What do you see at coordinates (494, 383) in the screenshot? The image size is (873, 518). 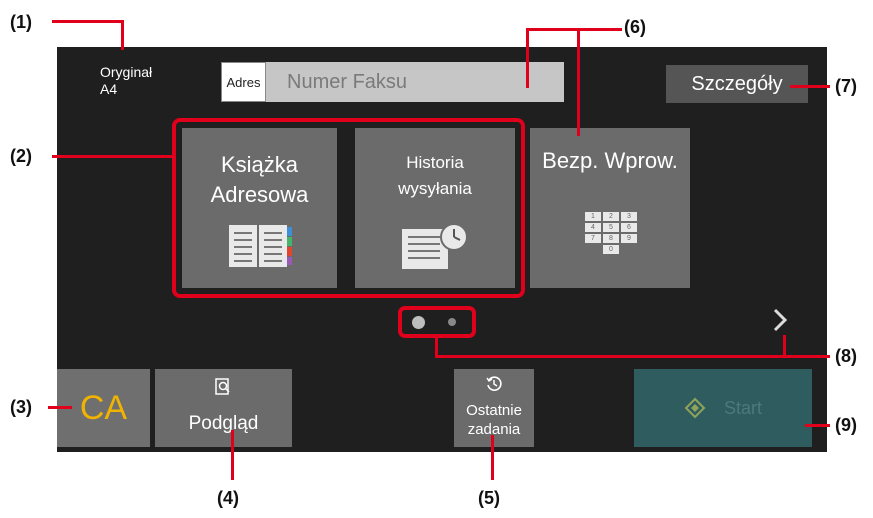 I see `history-clock-icon` at bounding box center [494, 383].